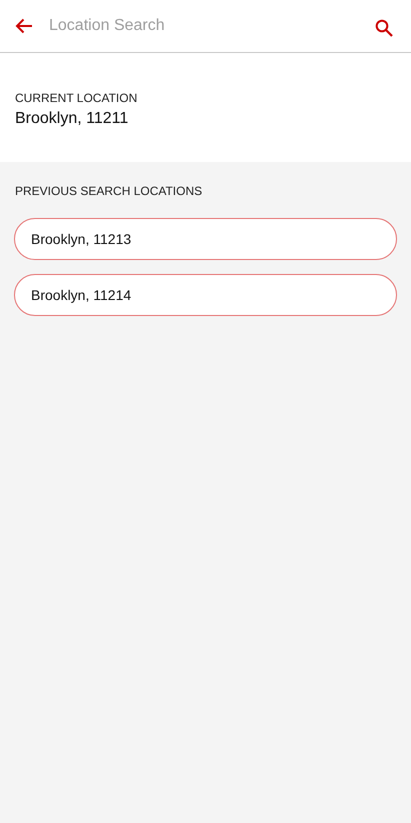  What do you see at coordinates (24, 26) in the screenshot?
I see `back-arrow-icon` at bounding box center [24, 26].